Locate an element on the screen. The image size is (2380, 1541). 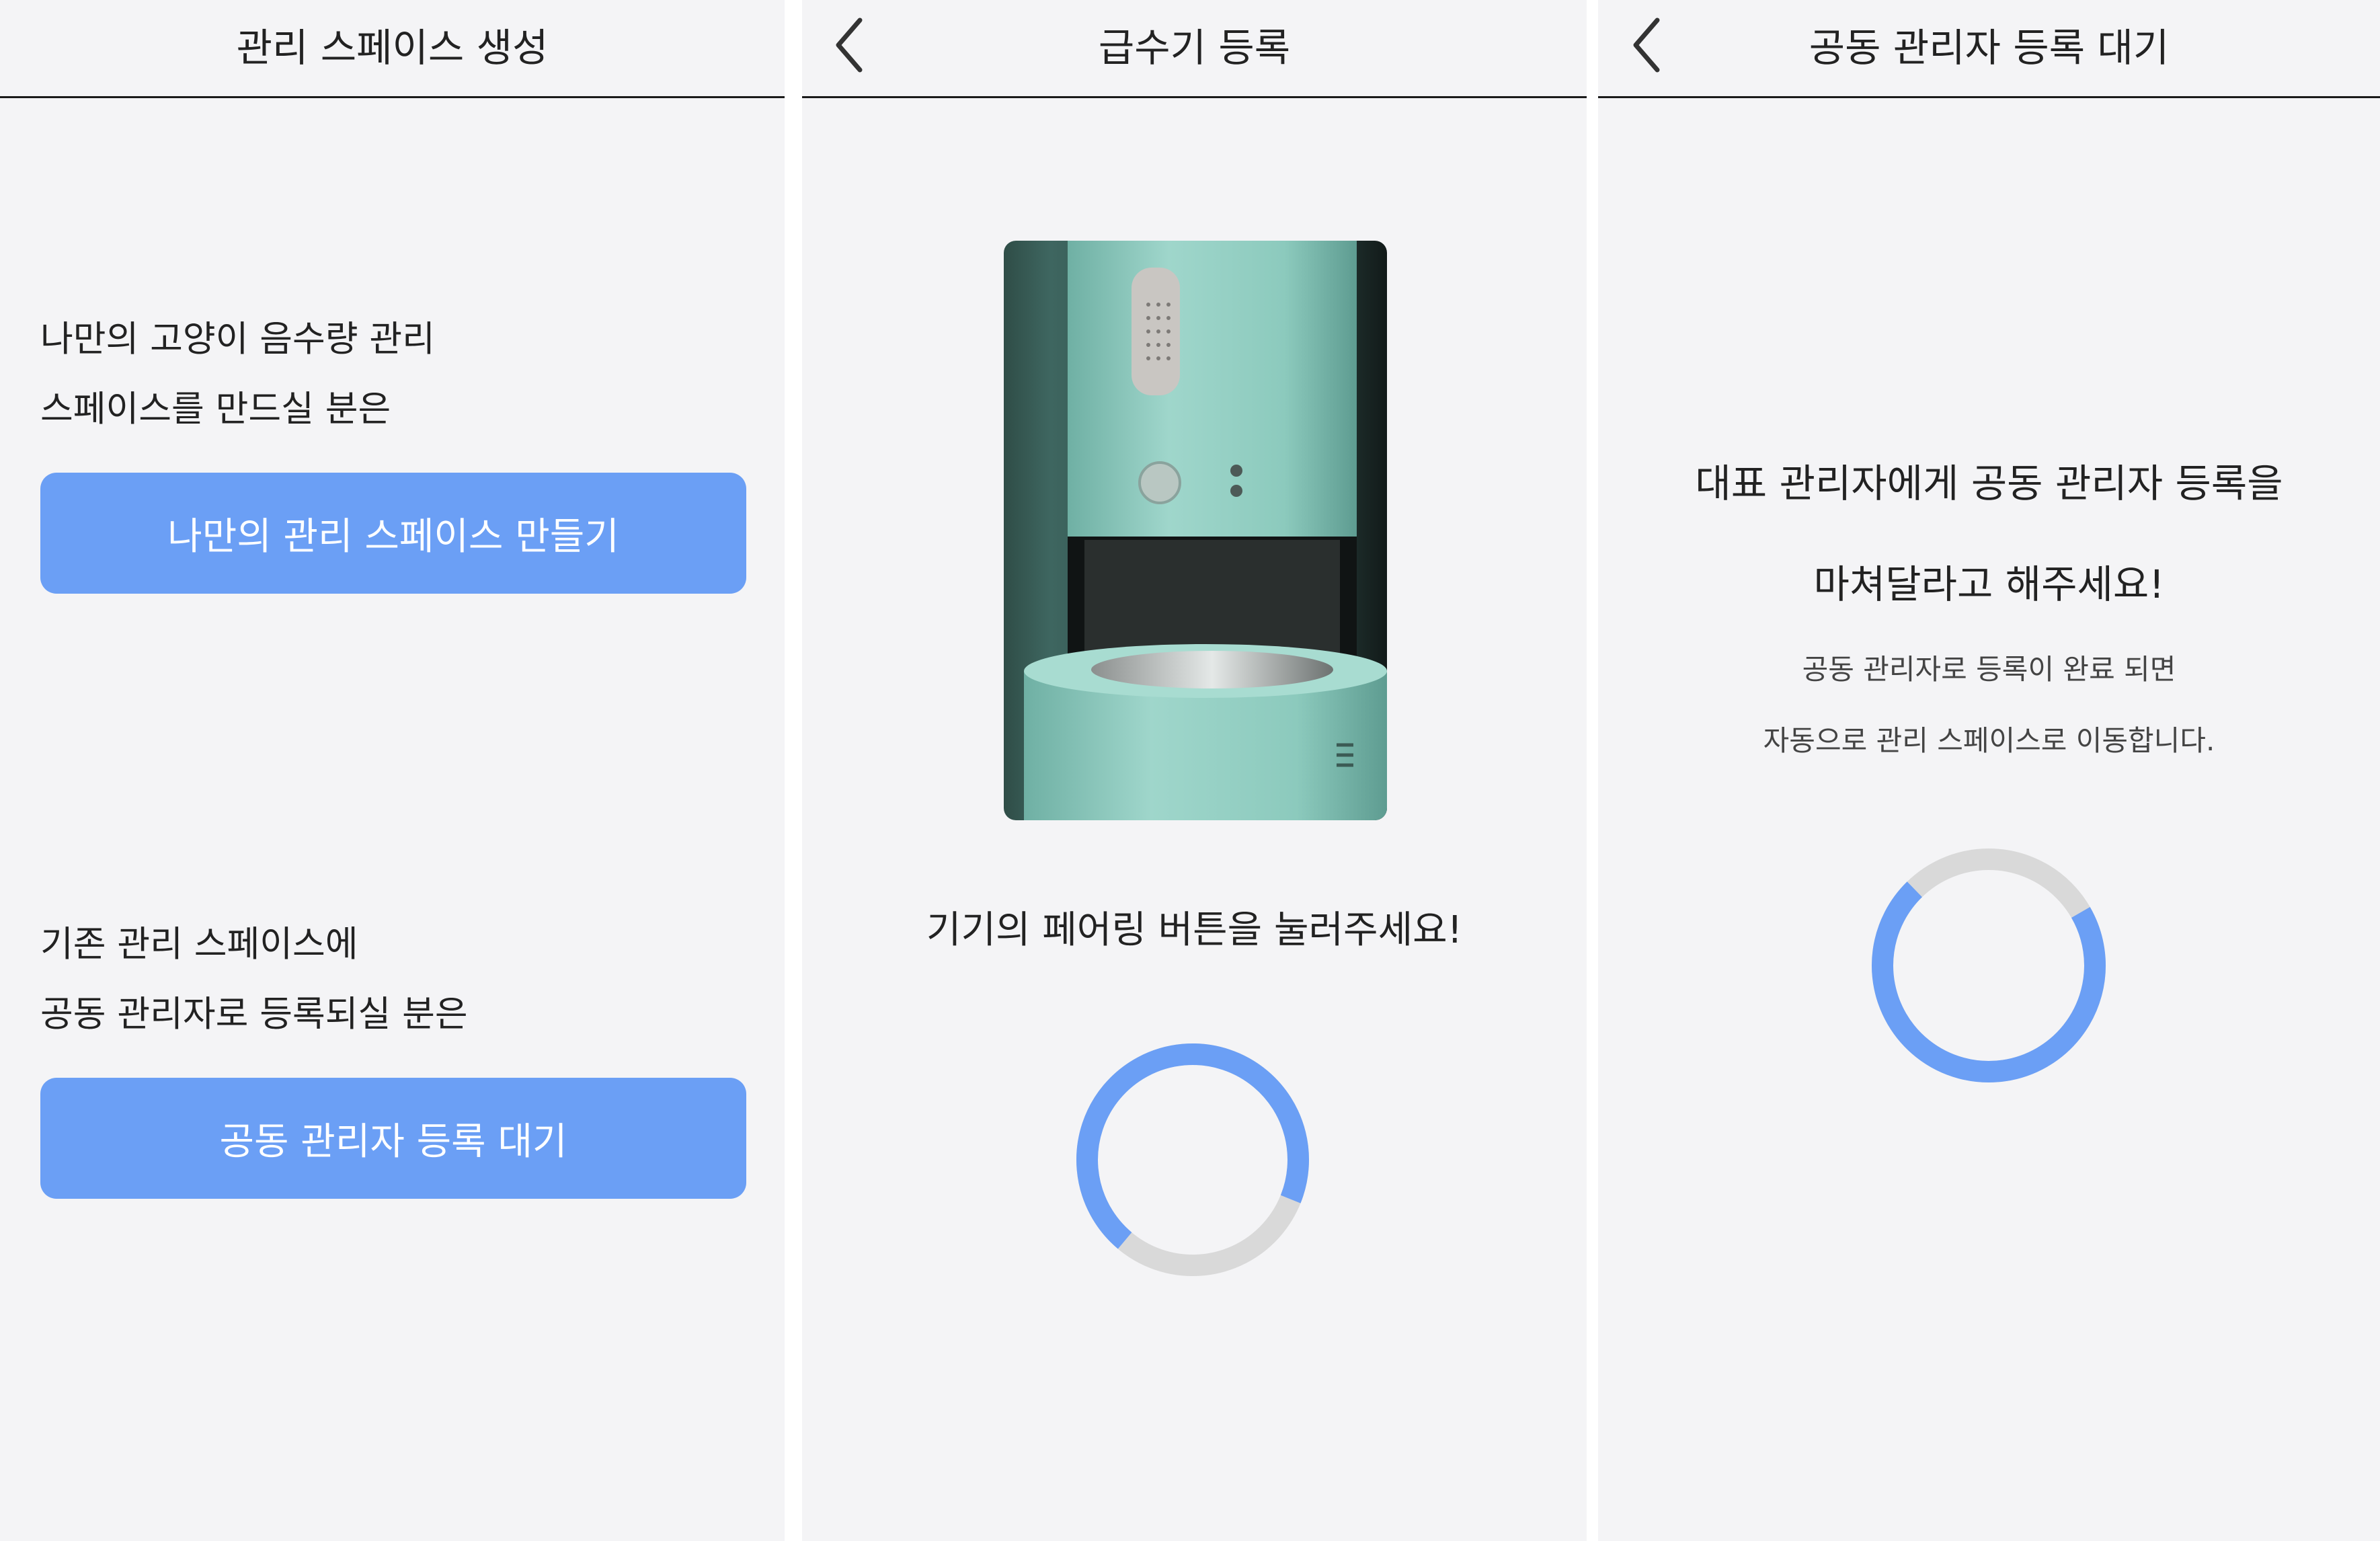
header: 급수기 등록 is located at coordinates (1195, 49).